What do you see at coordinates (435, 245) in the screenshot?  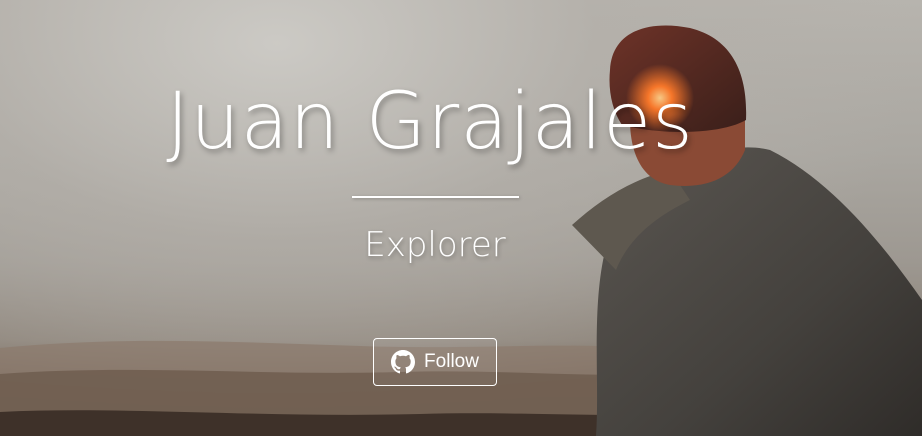 I see `profile-role: Explorer` at bounding box center [435, 245].